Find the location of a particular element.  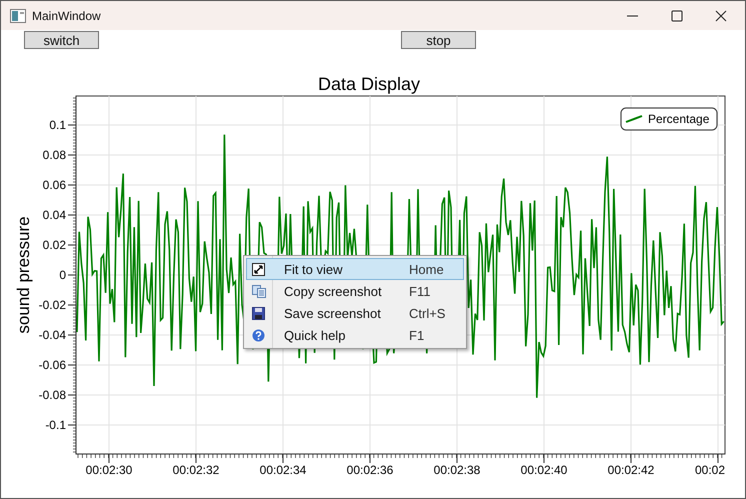

menu-item-label: Quick help is located at coordinates (315, 335).